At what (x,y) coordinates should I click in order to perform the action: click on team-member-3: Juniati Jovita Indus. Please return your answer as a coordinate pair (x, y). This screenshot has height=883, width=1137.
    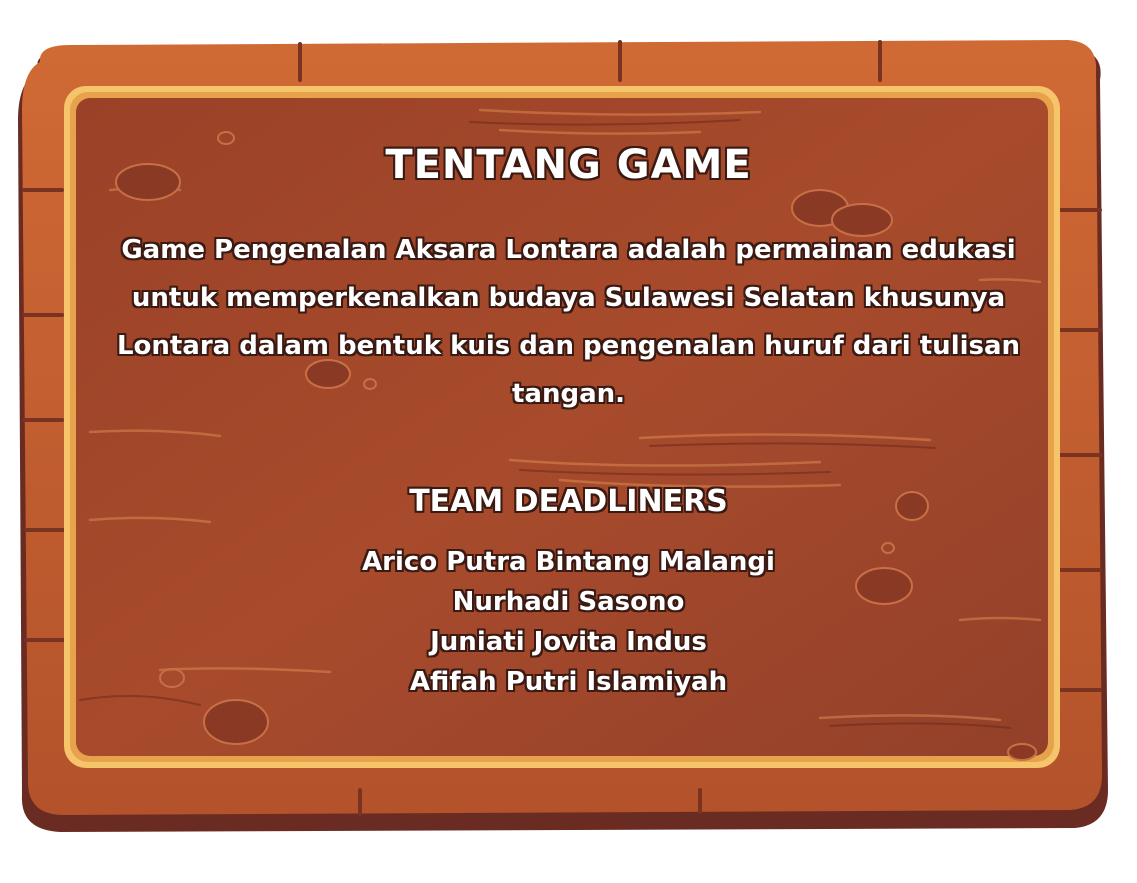
    Looking at the image, I should click on (568, 642).